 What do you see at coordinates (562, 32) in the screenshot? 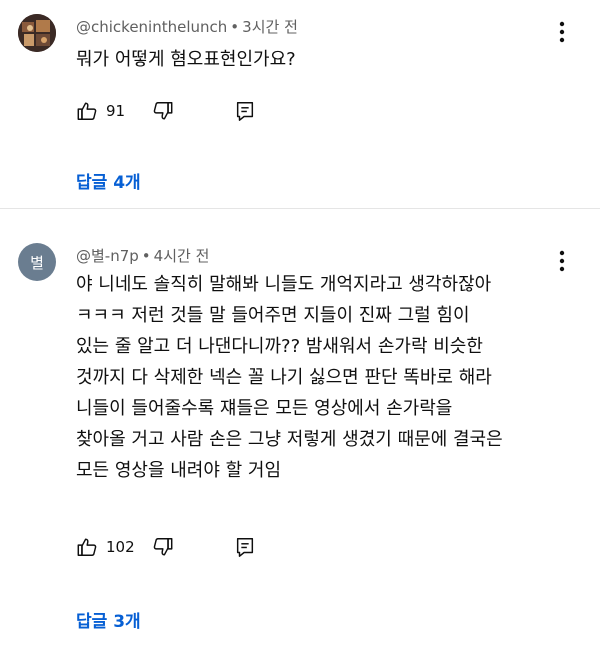
I see `more-vert-icon` at bounding box center [562, 32].